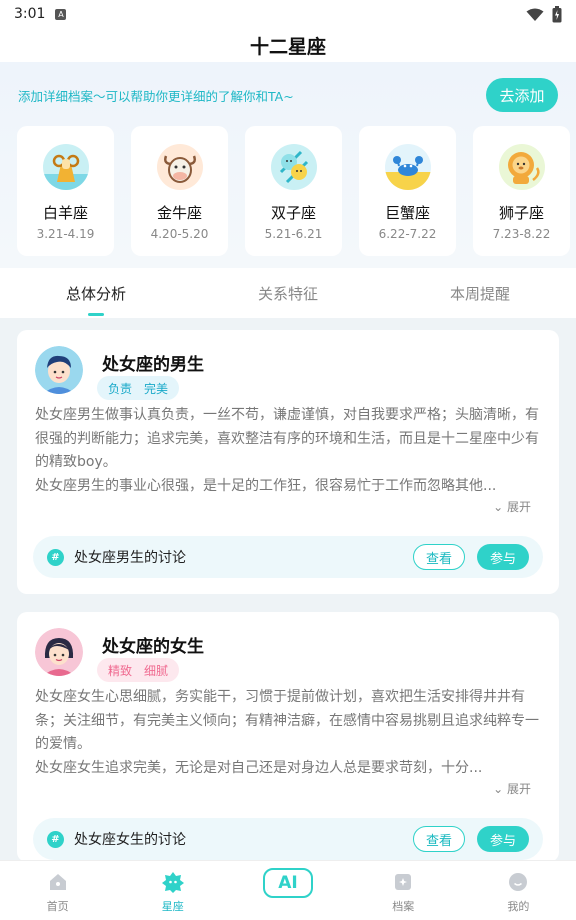  I want to click on bottom-nav: 首页 星座 AI 档案 我的, so click(288, 890).